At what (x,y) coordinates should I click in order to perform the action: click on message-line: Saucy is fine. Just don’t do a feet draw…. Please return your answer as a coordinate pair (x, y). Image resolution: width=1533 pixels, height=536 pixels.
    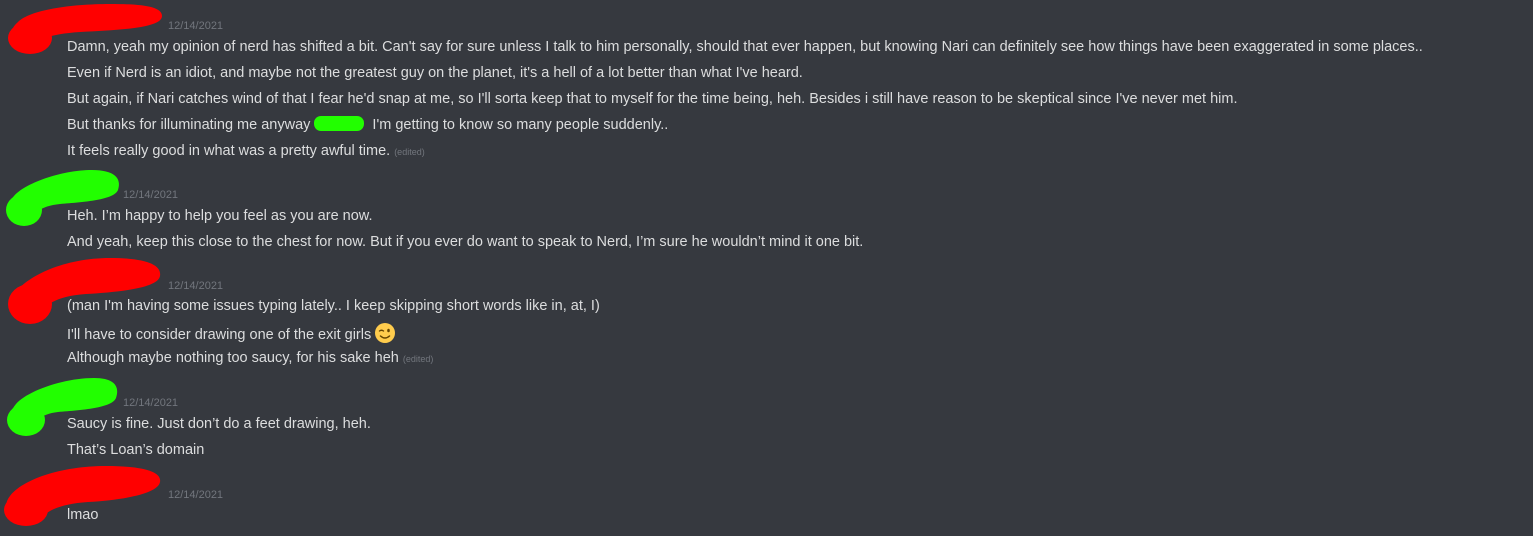
    Looking at the image, I should click on (219, 424).